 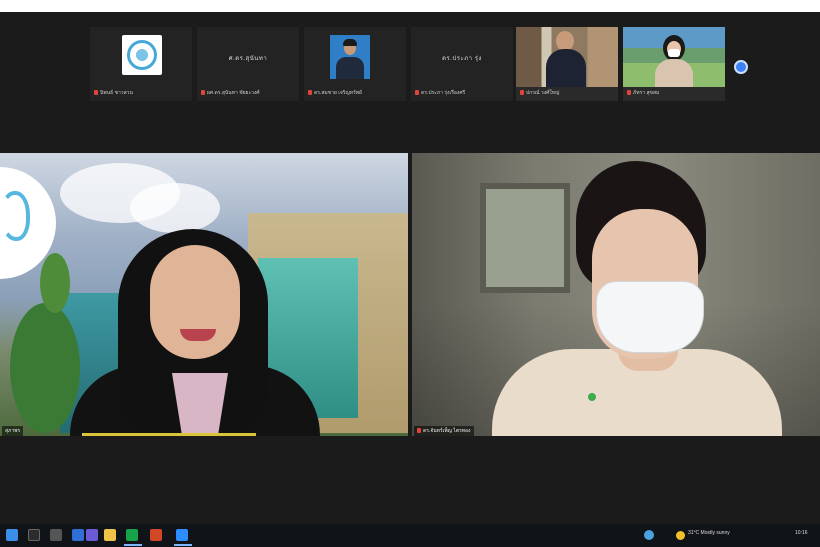 What do you see at coordinates (650, 317) in the screenshot?
I see `face-mask` at bounding box center [650, 317].